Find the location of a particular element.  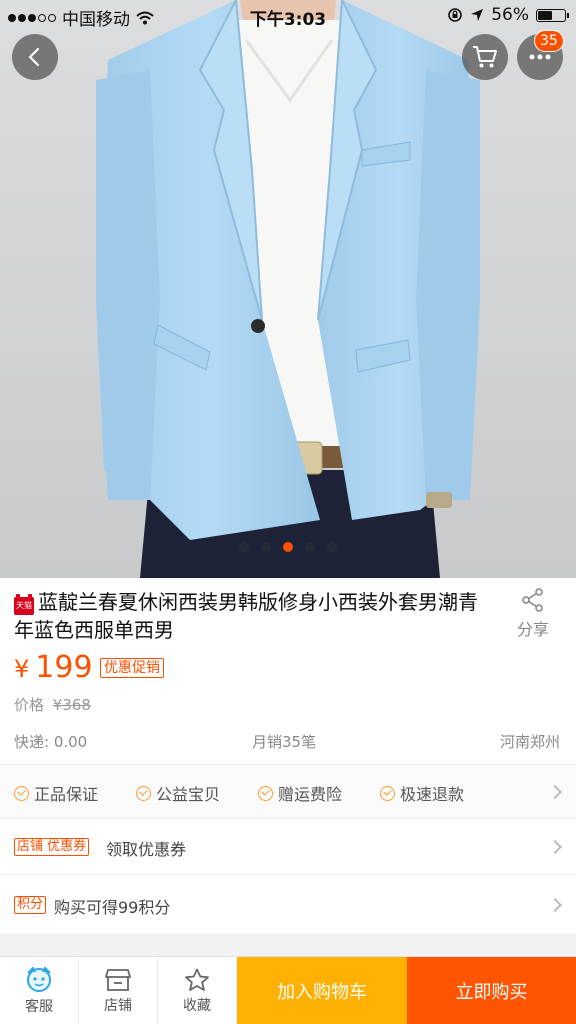

ship-from-location: 河南郑州 is located at coordinates (529, 742).